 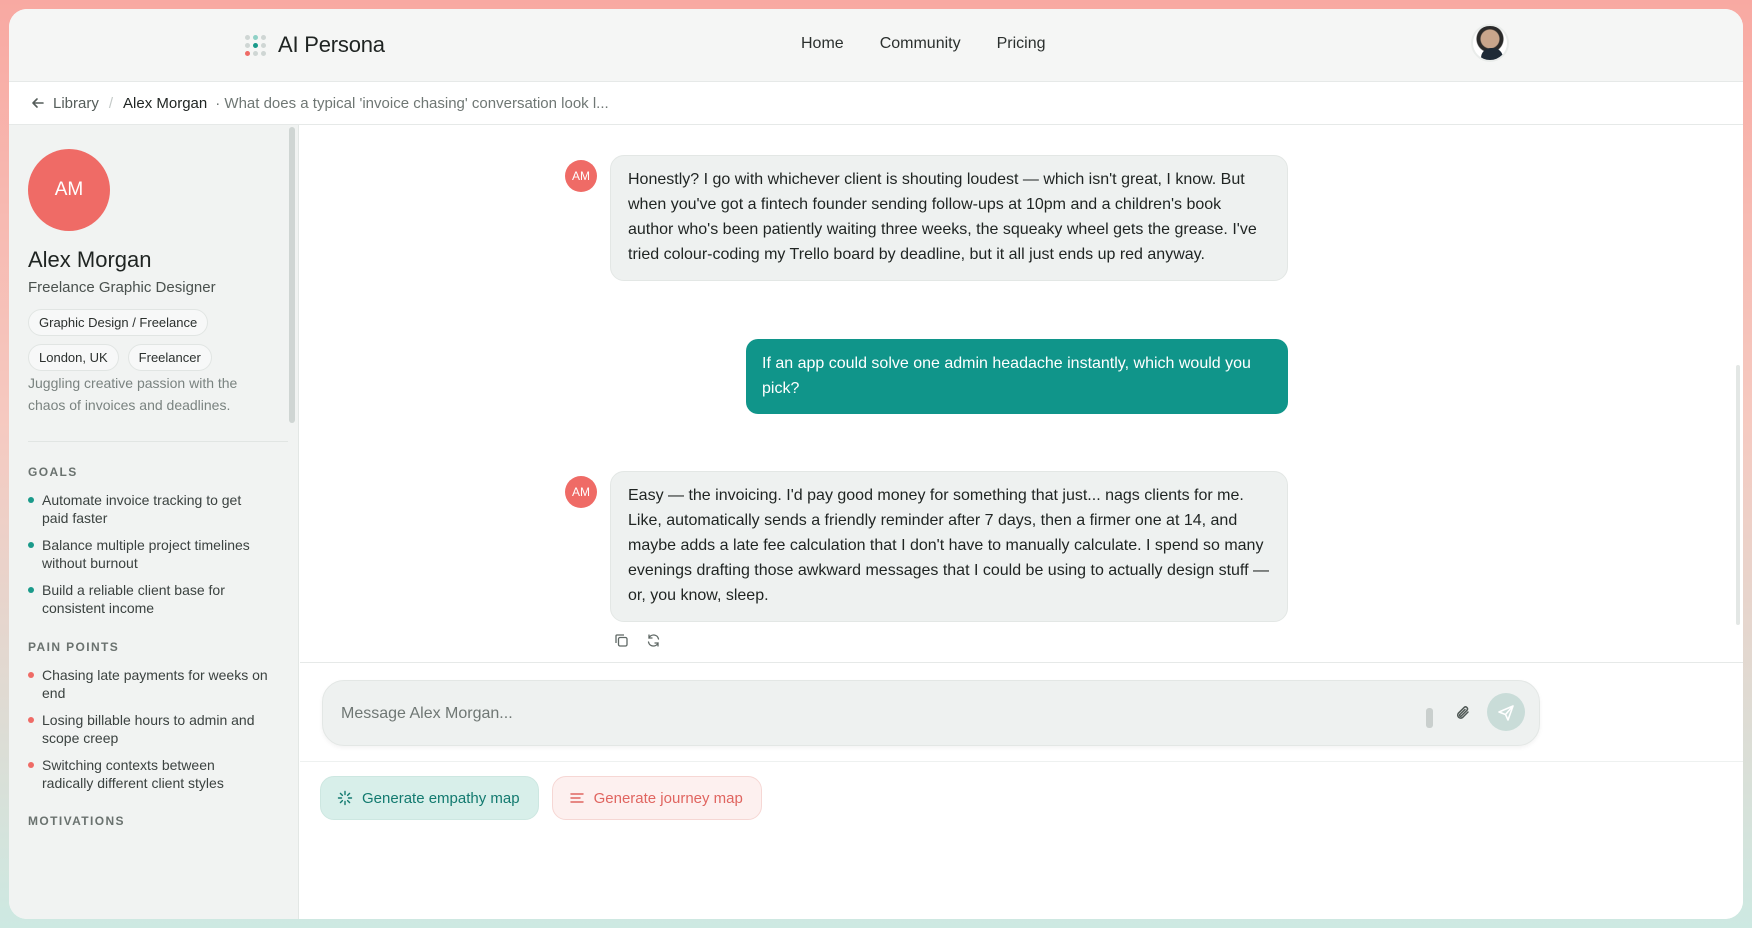 I want to click on sidebar-divider, so click(x=158, y=441).